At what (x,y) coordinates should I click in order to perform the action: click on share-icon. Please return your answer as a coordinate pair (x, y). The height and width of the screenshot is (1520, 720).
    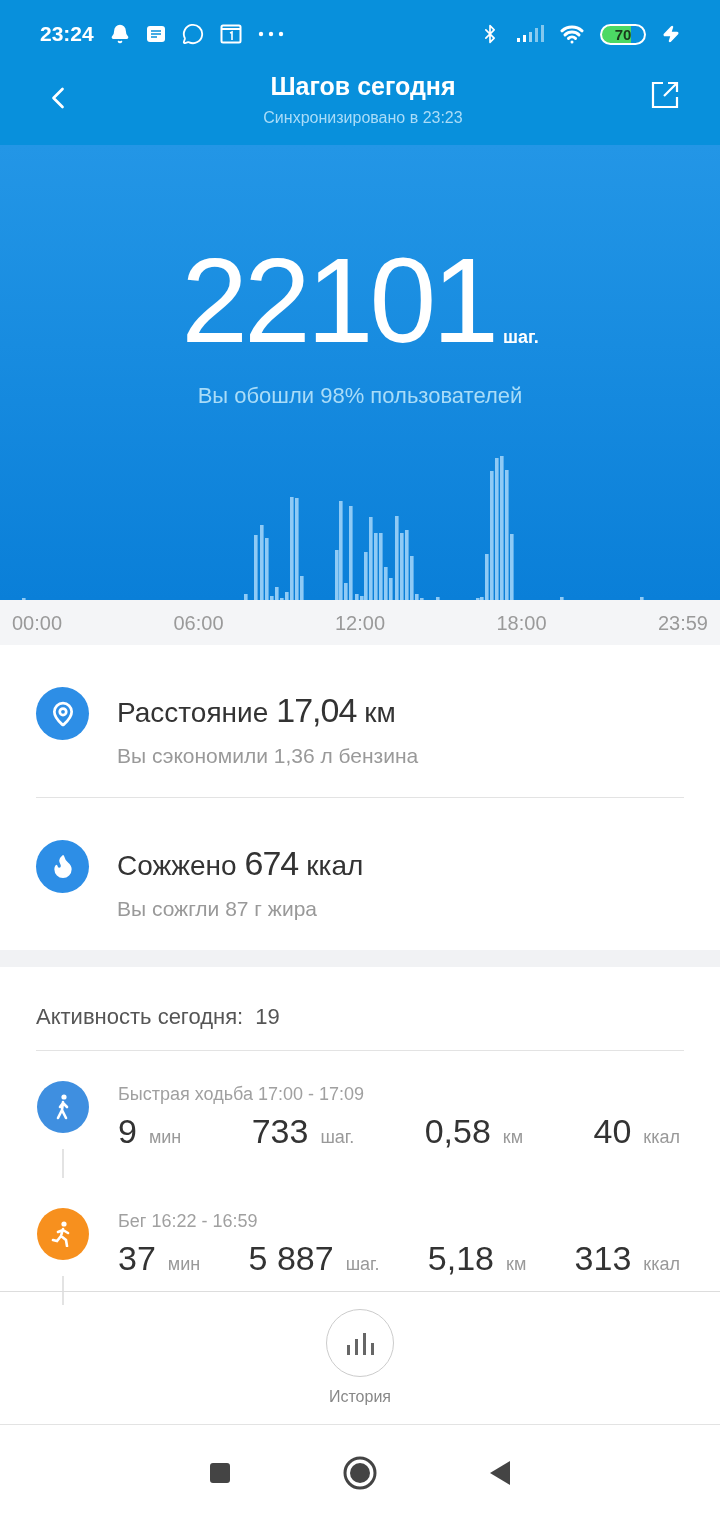
    Looking at the image, I should click on (665, 95).